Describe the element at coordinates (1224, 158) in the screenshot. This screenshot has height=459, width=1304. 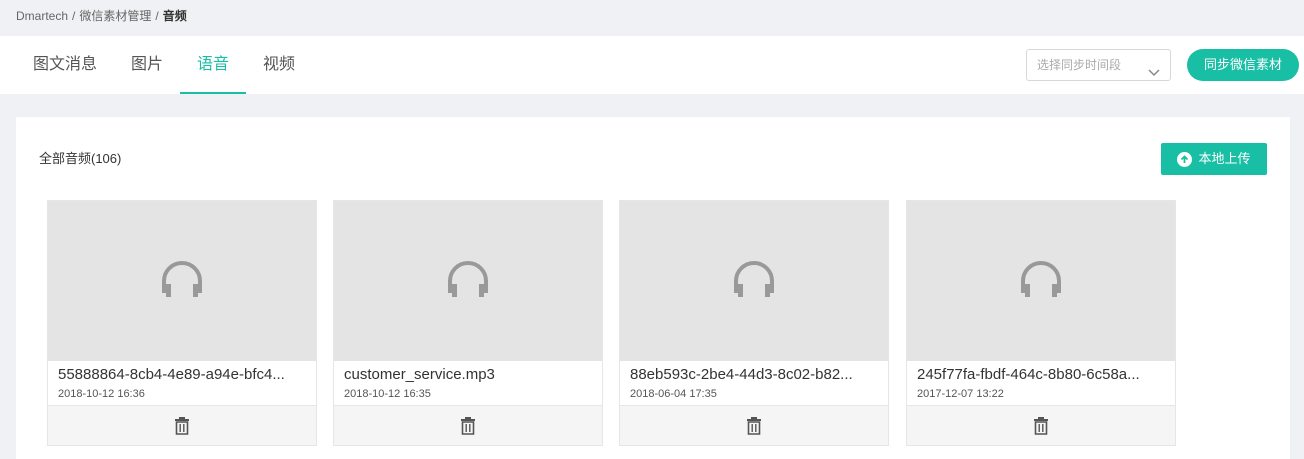
I see `local-upload-label: 本地上传` at that location.